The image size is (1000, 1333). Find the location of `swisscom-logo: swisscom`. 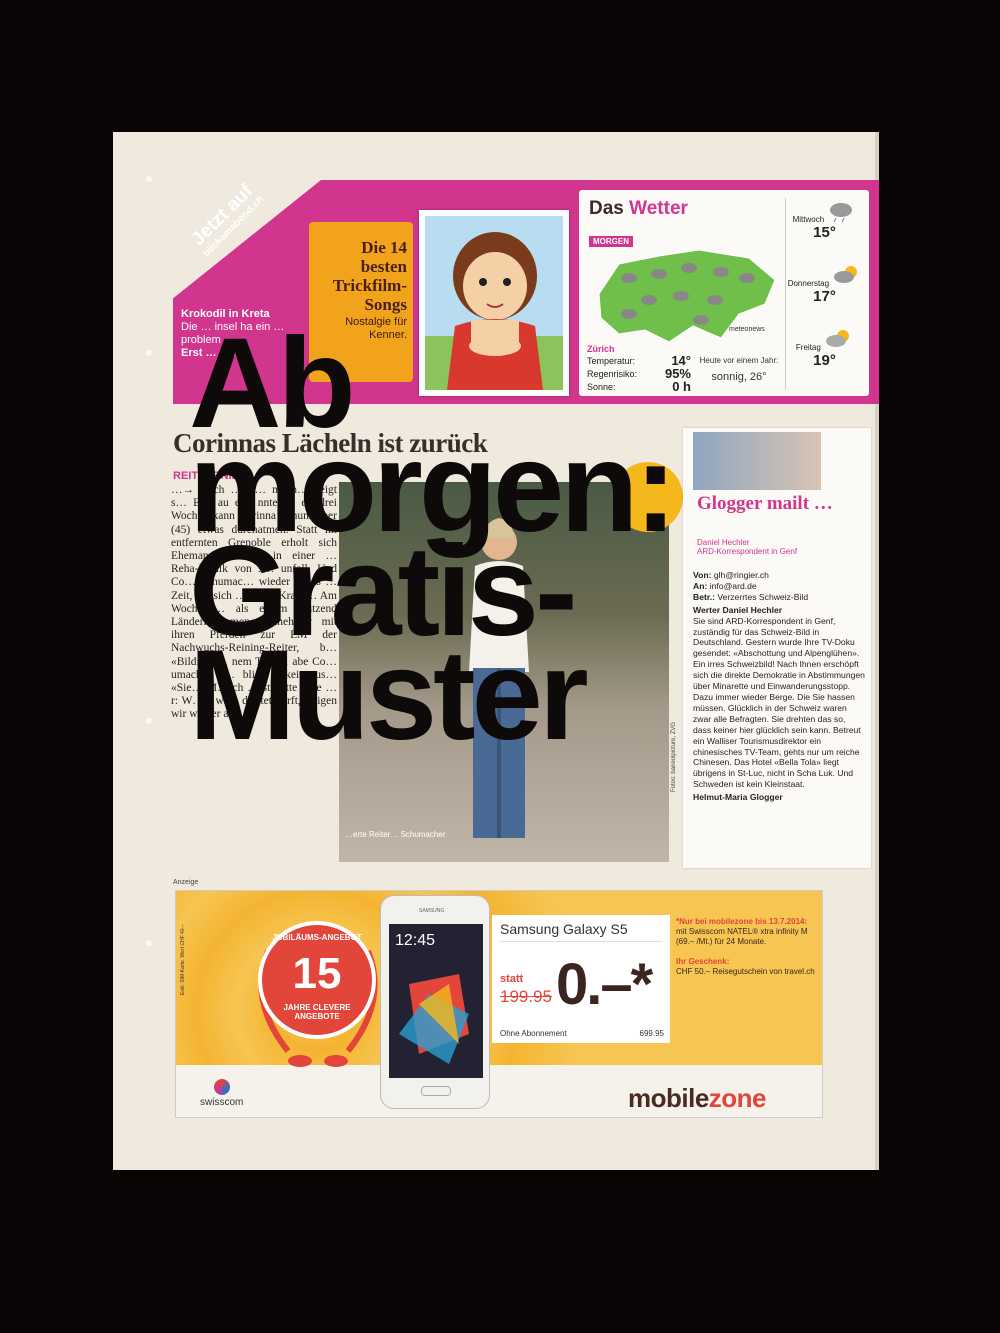

swisscom-logo: swisscom is located at coordinates (221, 1093).